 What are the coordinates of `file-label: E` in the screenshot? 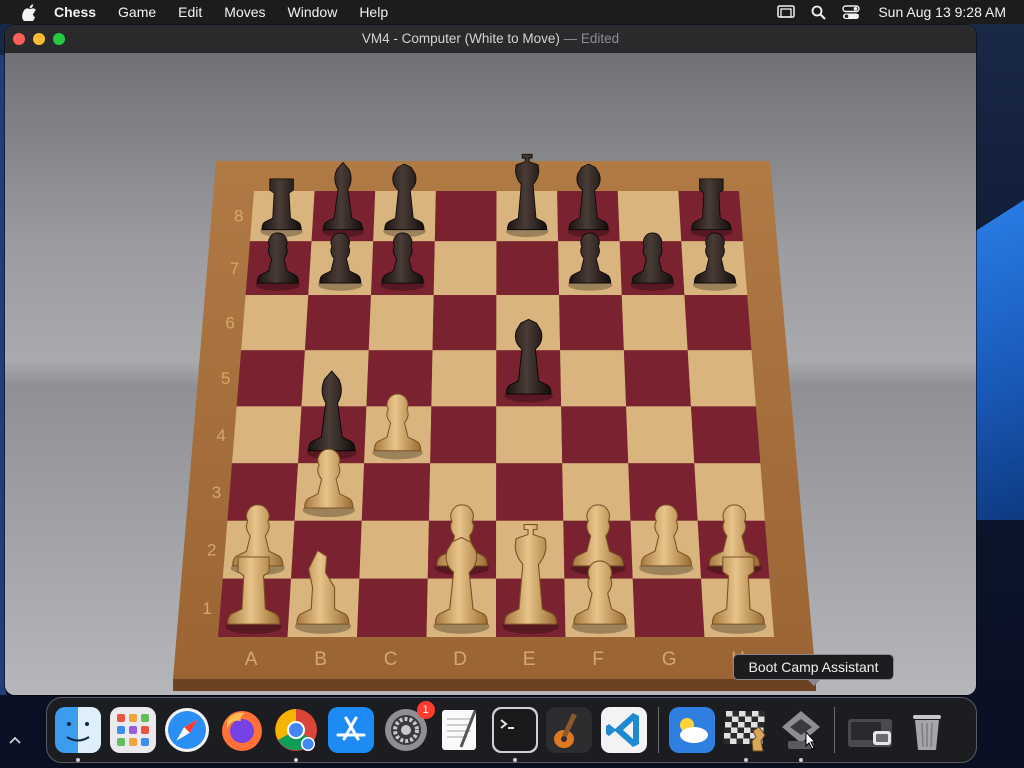 It's located at (529, 659).